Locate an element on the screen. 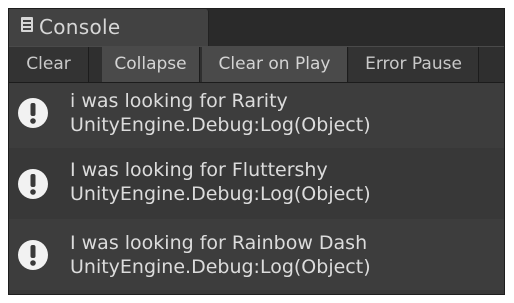 The image size is (514, 303). tab-label: Console is located at coordinates (80, 27).